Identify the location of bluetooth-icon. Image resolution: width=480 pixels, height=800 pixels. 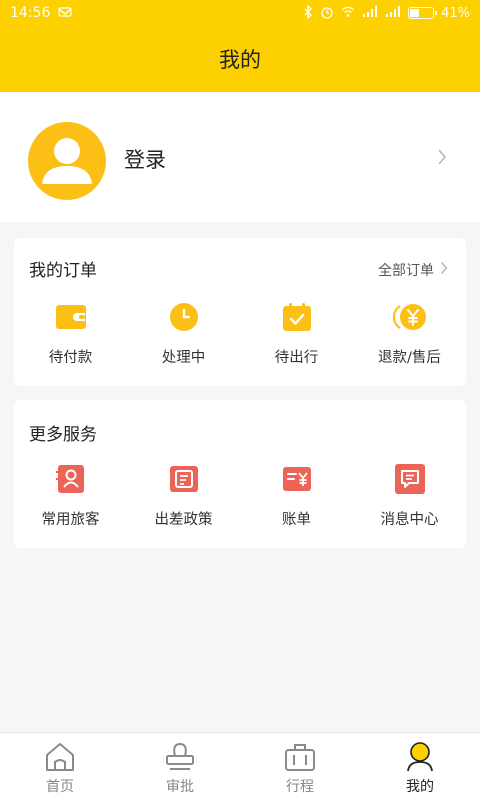
(308, 12).